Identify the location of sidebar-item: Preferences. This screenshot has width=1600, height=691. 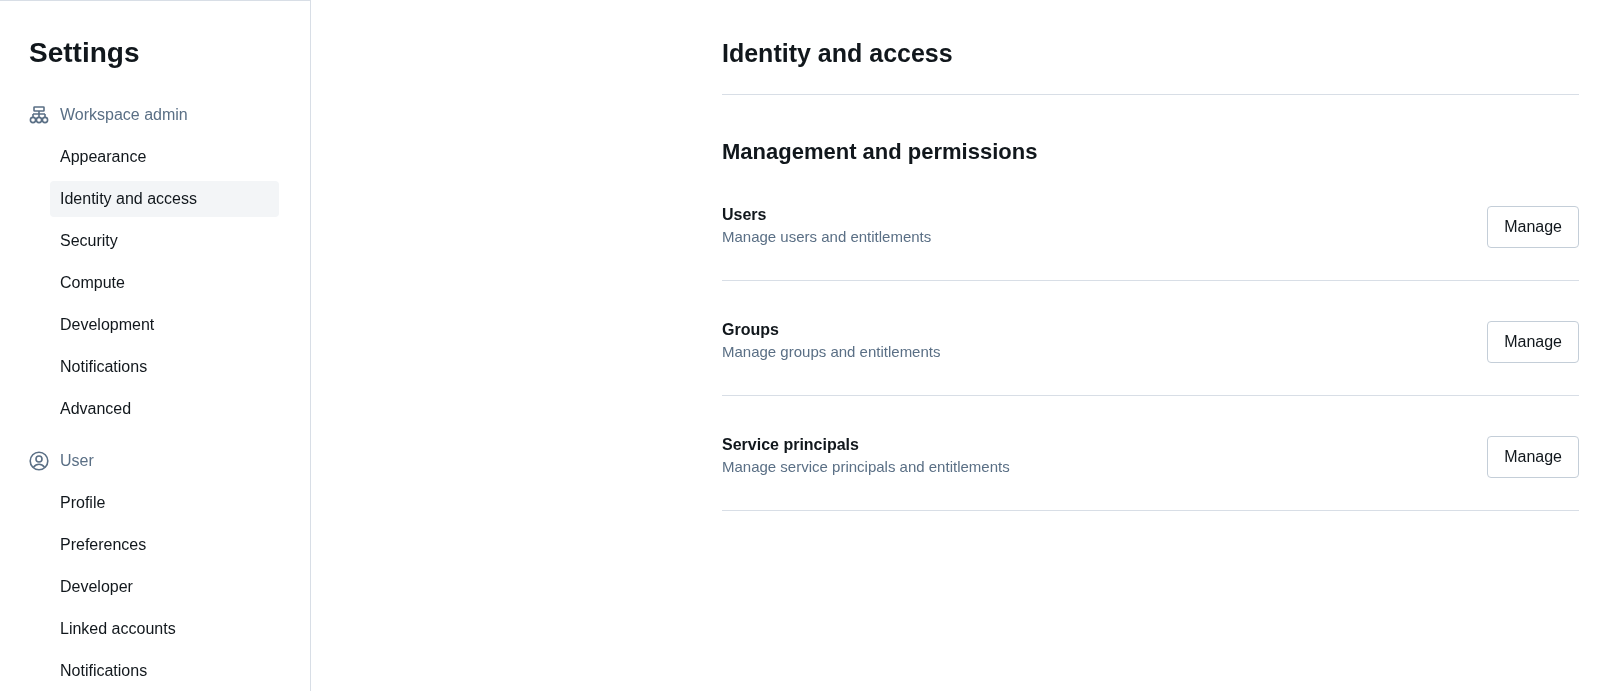
(164, 545).